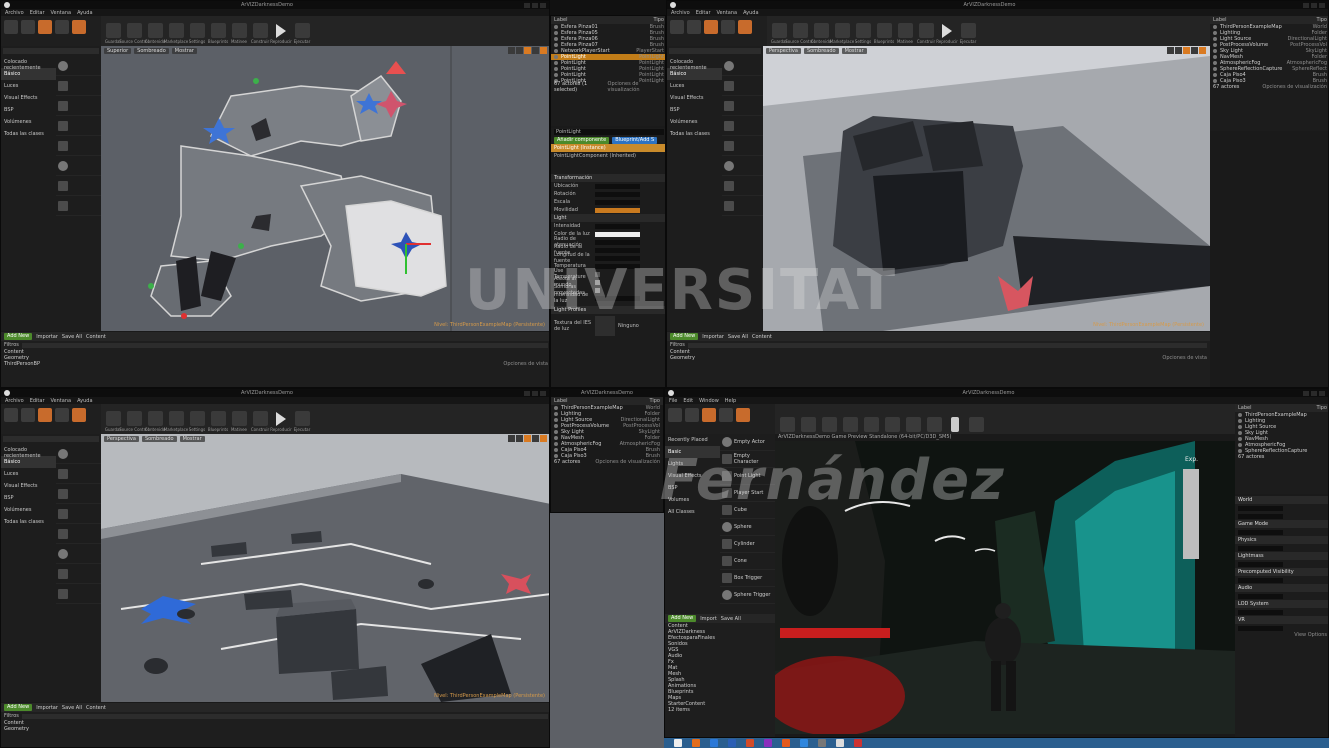 This screenshot has width=1329, height=748. I want to click on illustrator-icon, so click(786, 743).